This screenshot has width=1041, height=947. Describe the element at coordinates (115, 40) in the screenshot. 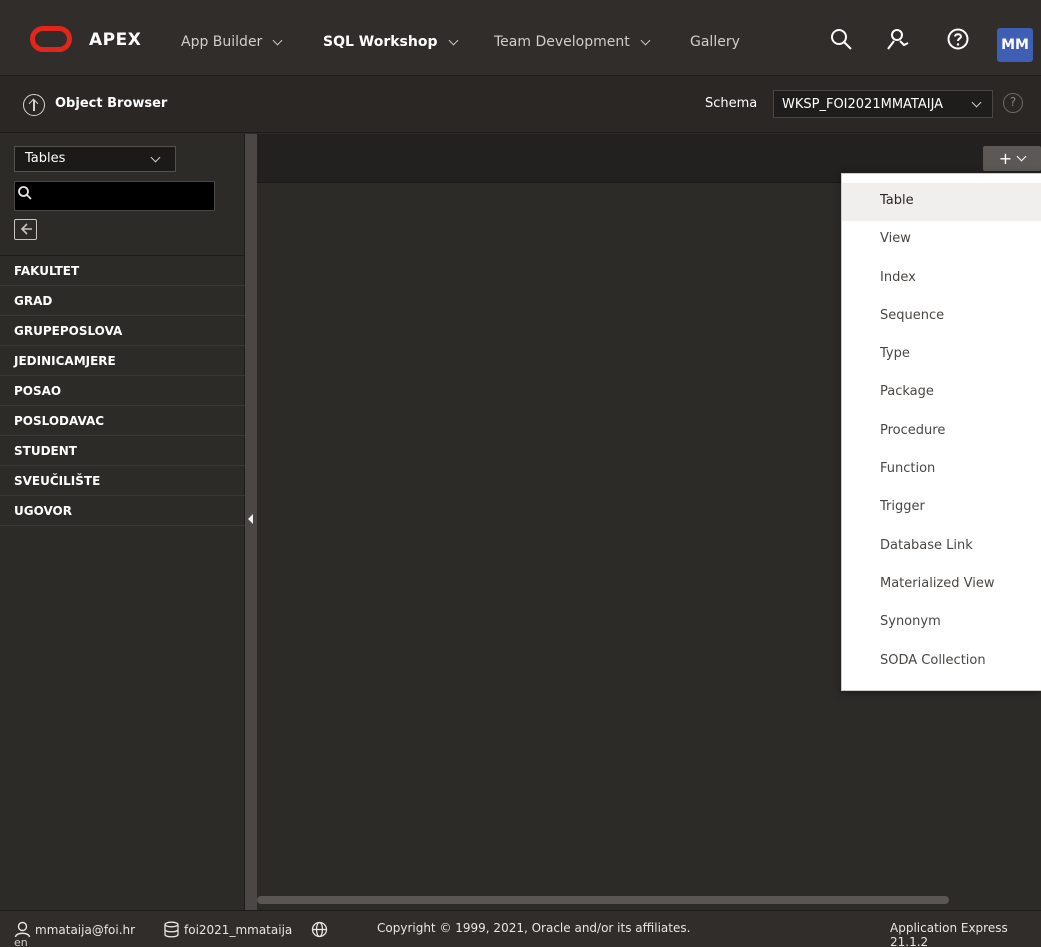

I see `brand-title: APEX` at that location.